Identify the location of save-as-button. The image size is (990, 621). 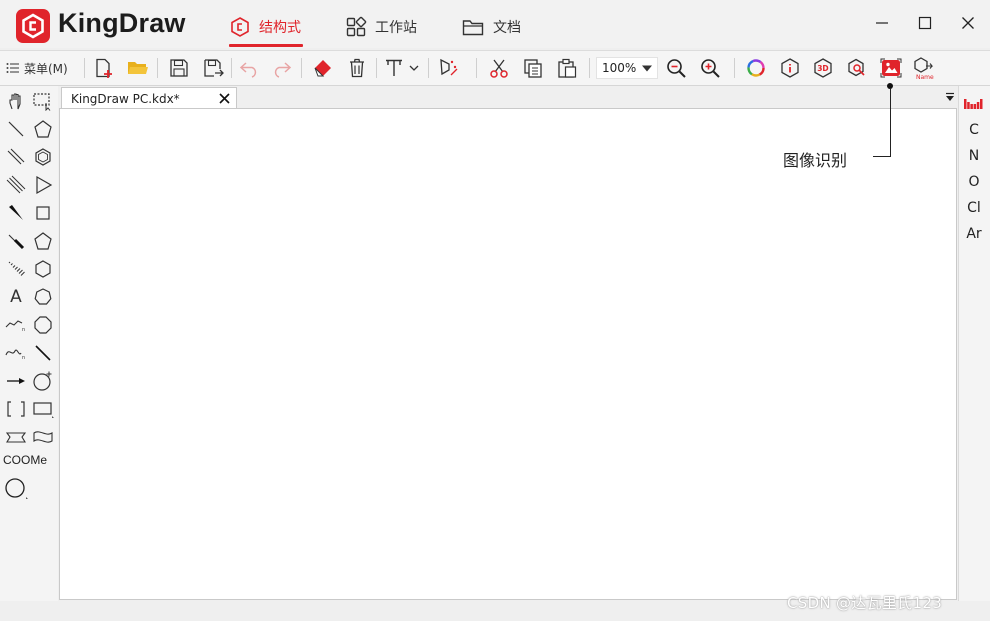
(213, 68).